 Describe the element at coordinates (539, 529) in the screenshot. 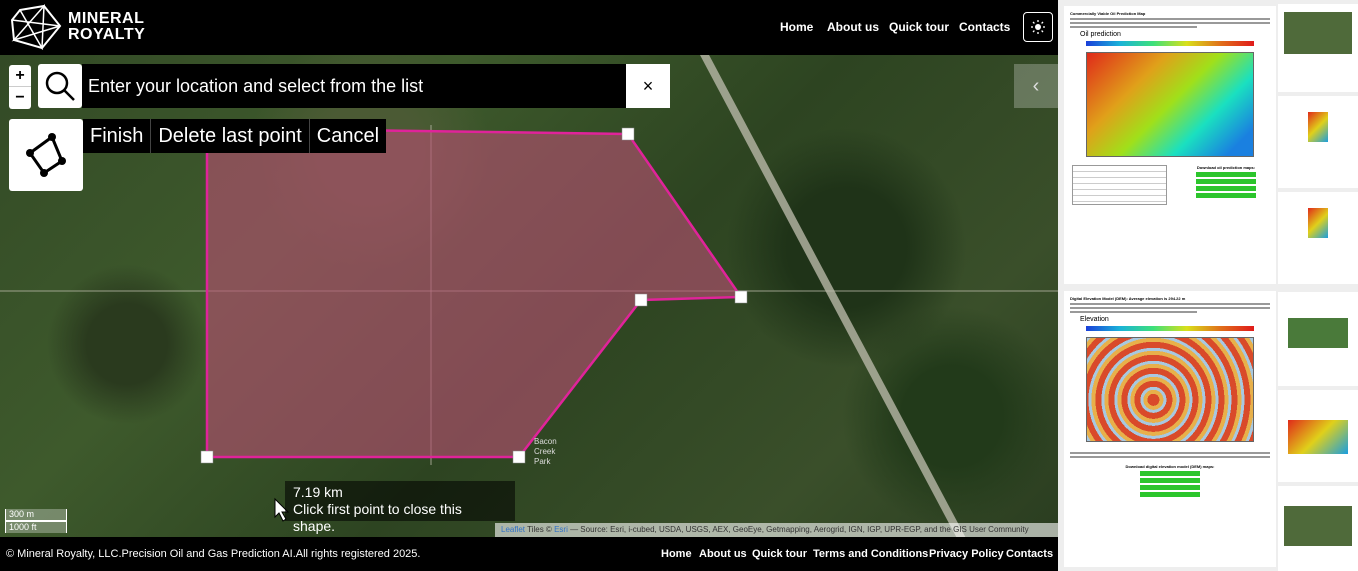

I see `attribution-tiles: Tiles ©` at that location.